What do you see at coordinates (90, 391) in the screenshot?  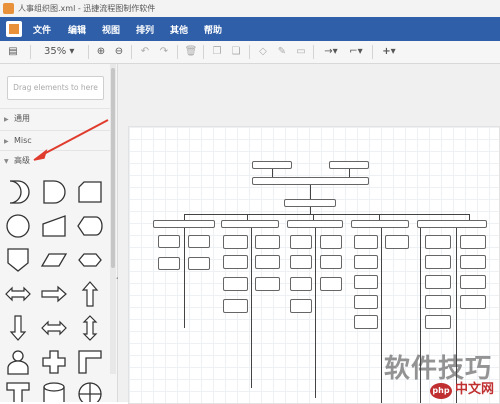 I see `summing-junction-shape` at bounding box center [90, 391].